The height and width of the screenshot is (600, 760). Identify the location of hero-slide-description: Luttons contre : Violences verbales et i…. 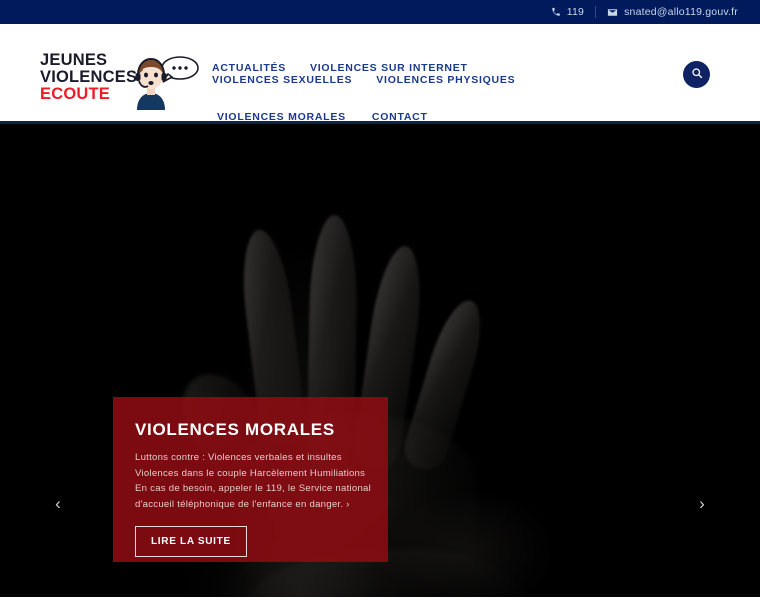
(253, 481).